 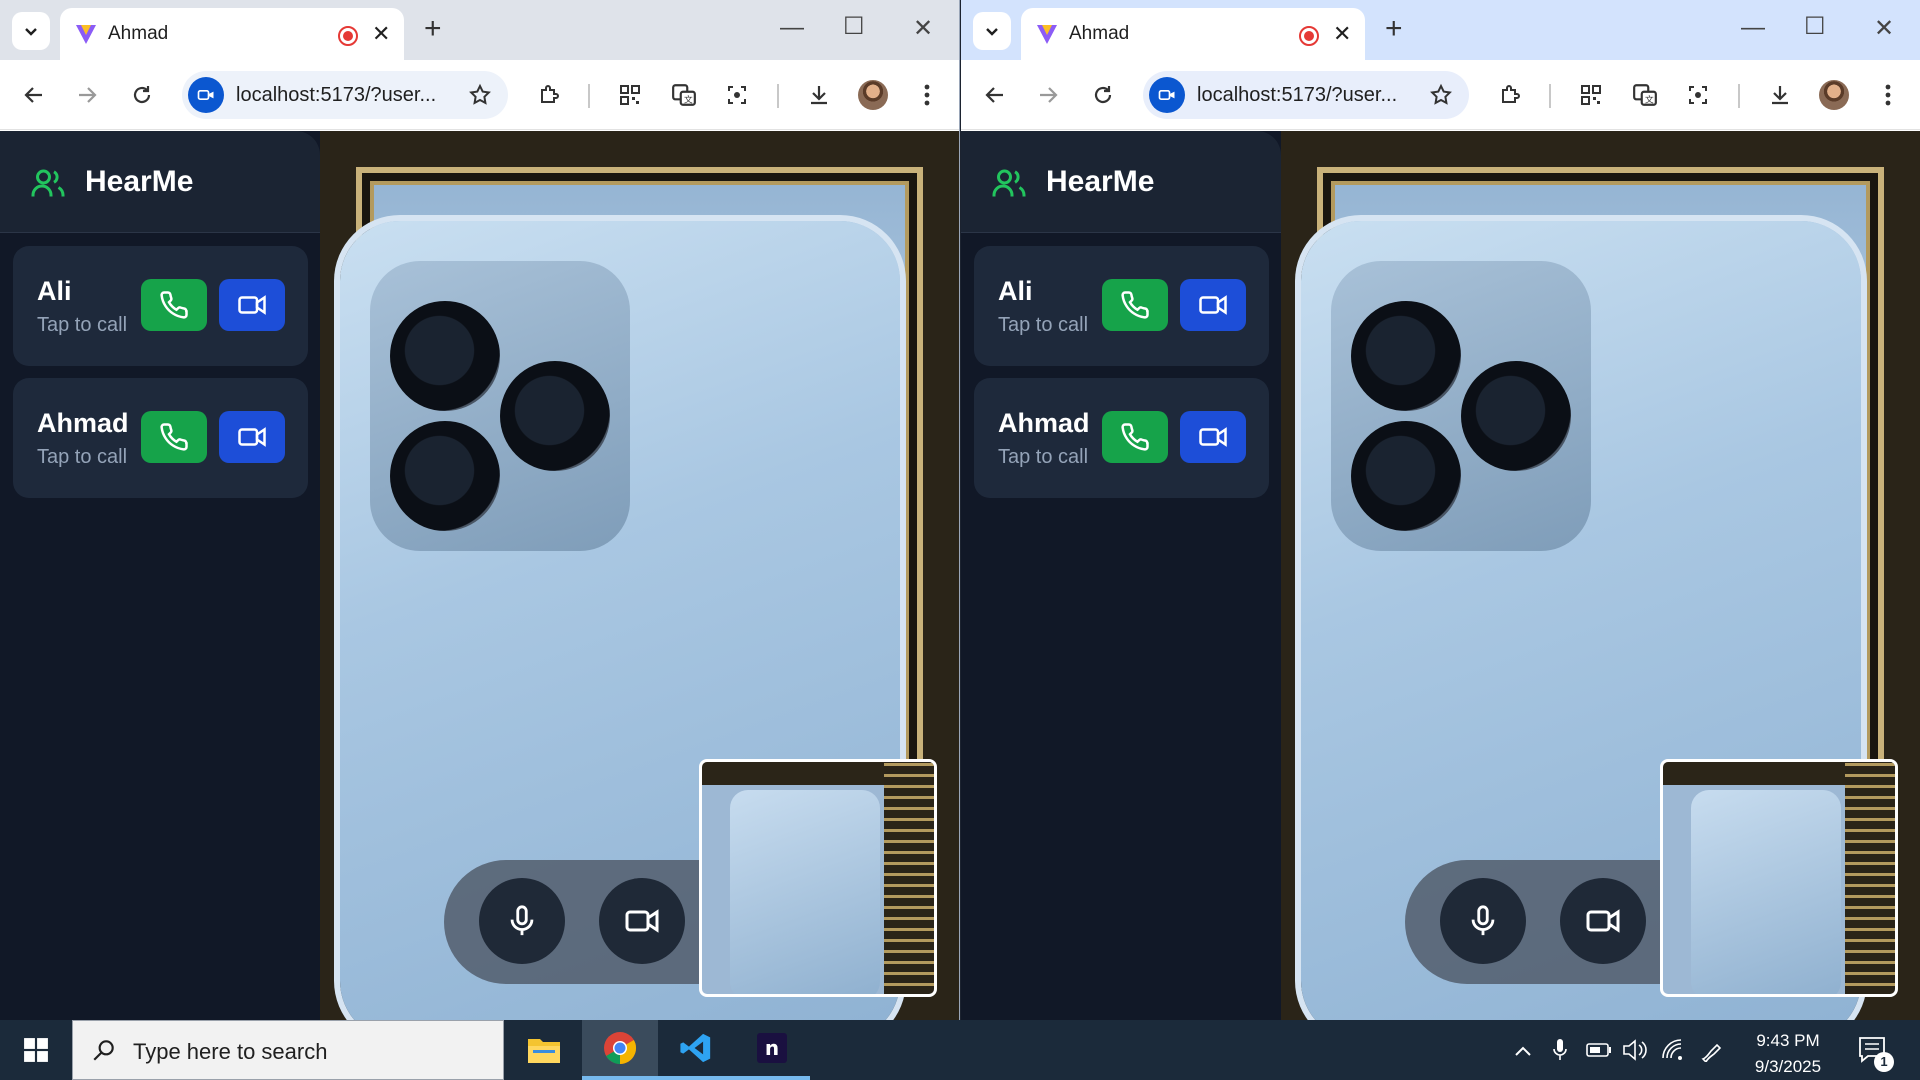 What do you see at coordinates (1672, 1052) in the screenshot?
I see `wifi-icon` at bounding box center [1672, 1052].